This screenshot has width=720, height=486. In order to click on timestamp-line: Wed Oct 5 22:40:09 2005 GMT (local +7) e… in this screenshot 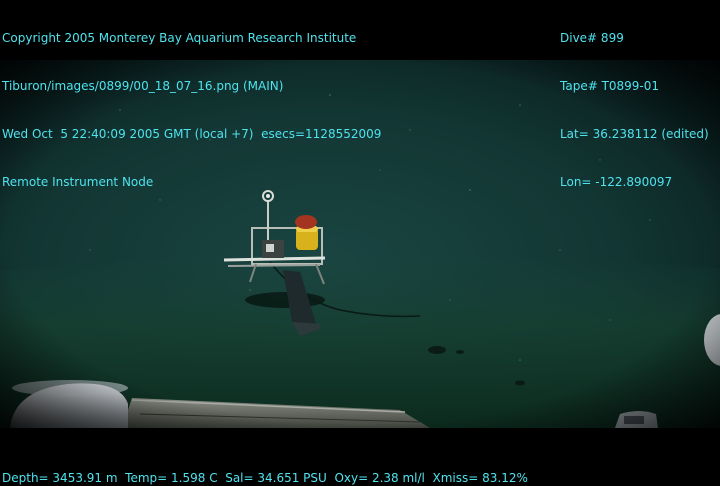, I will do `click(192, 134)`.